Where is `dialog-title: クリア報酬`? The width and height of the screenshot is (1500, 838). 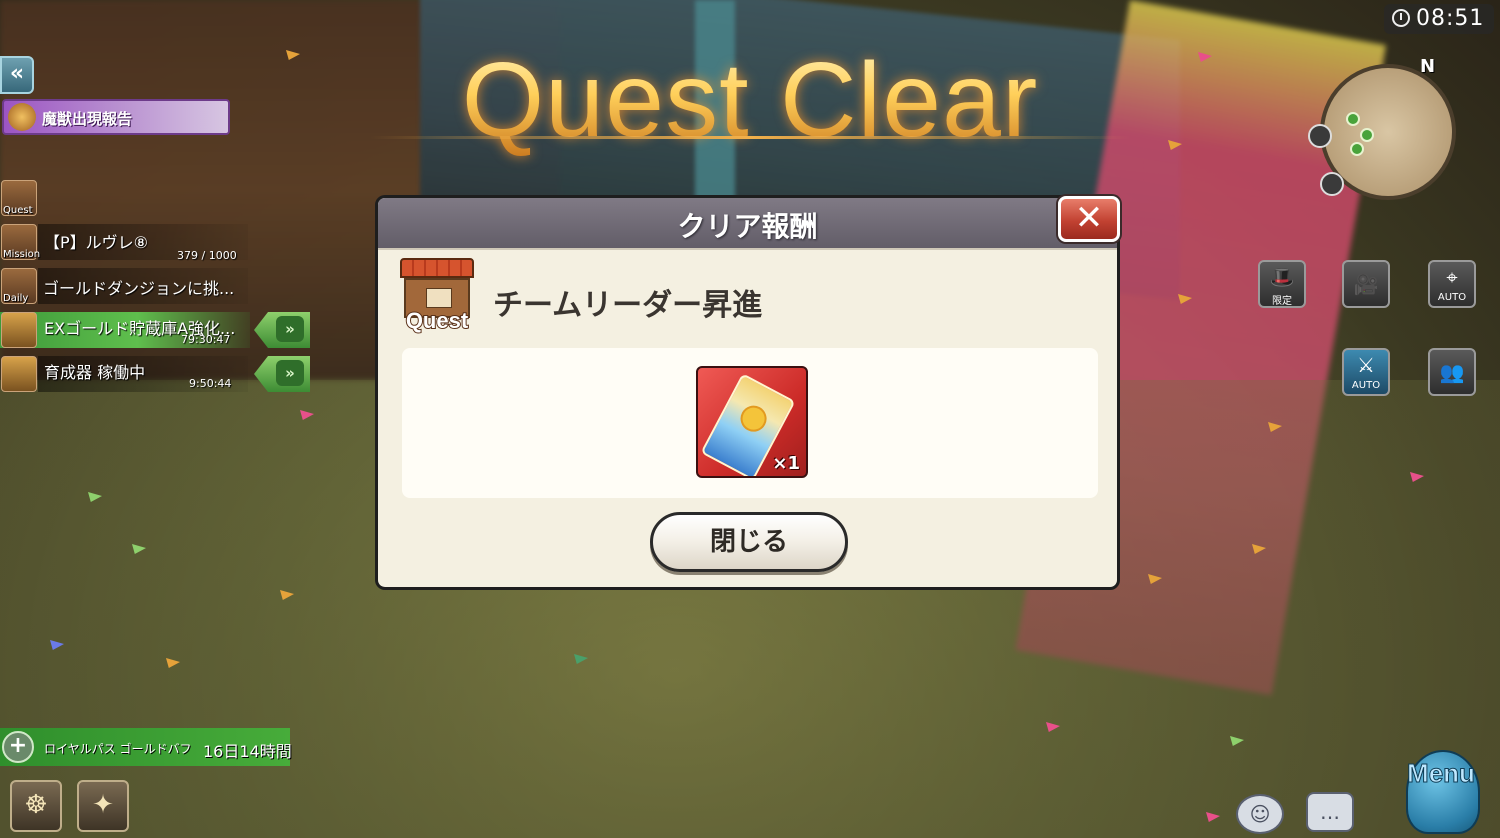 dialog-title: クリア報酬 is located at coordinates (747, 226).